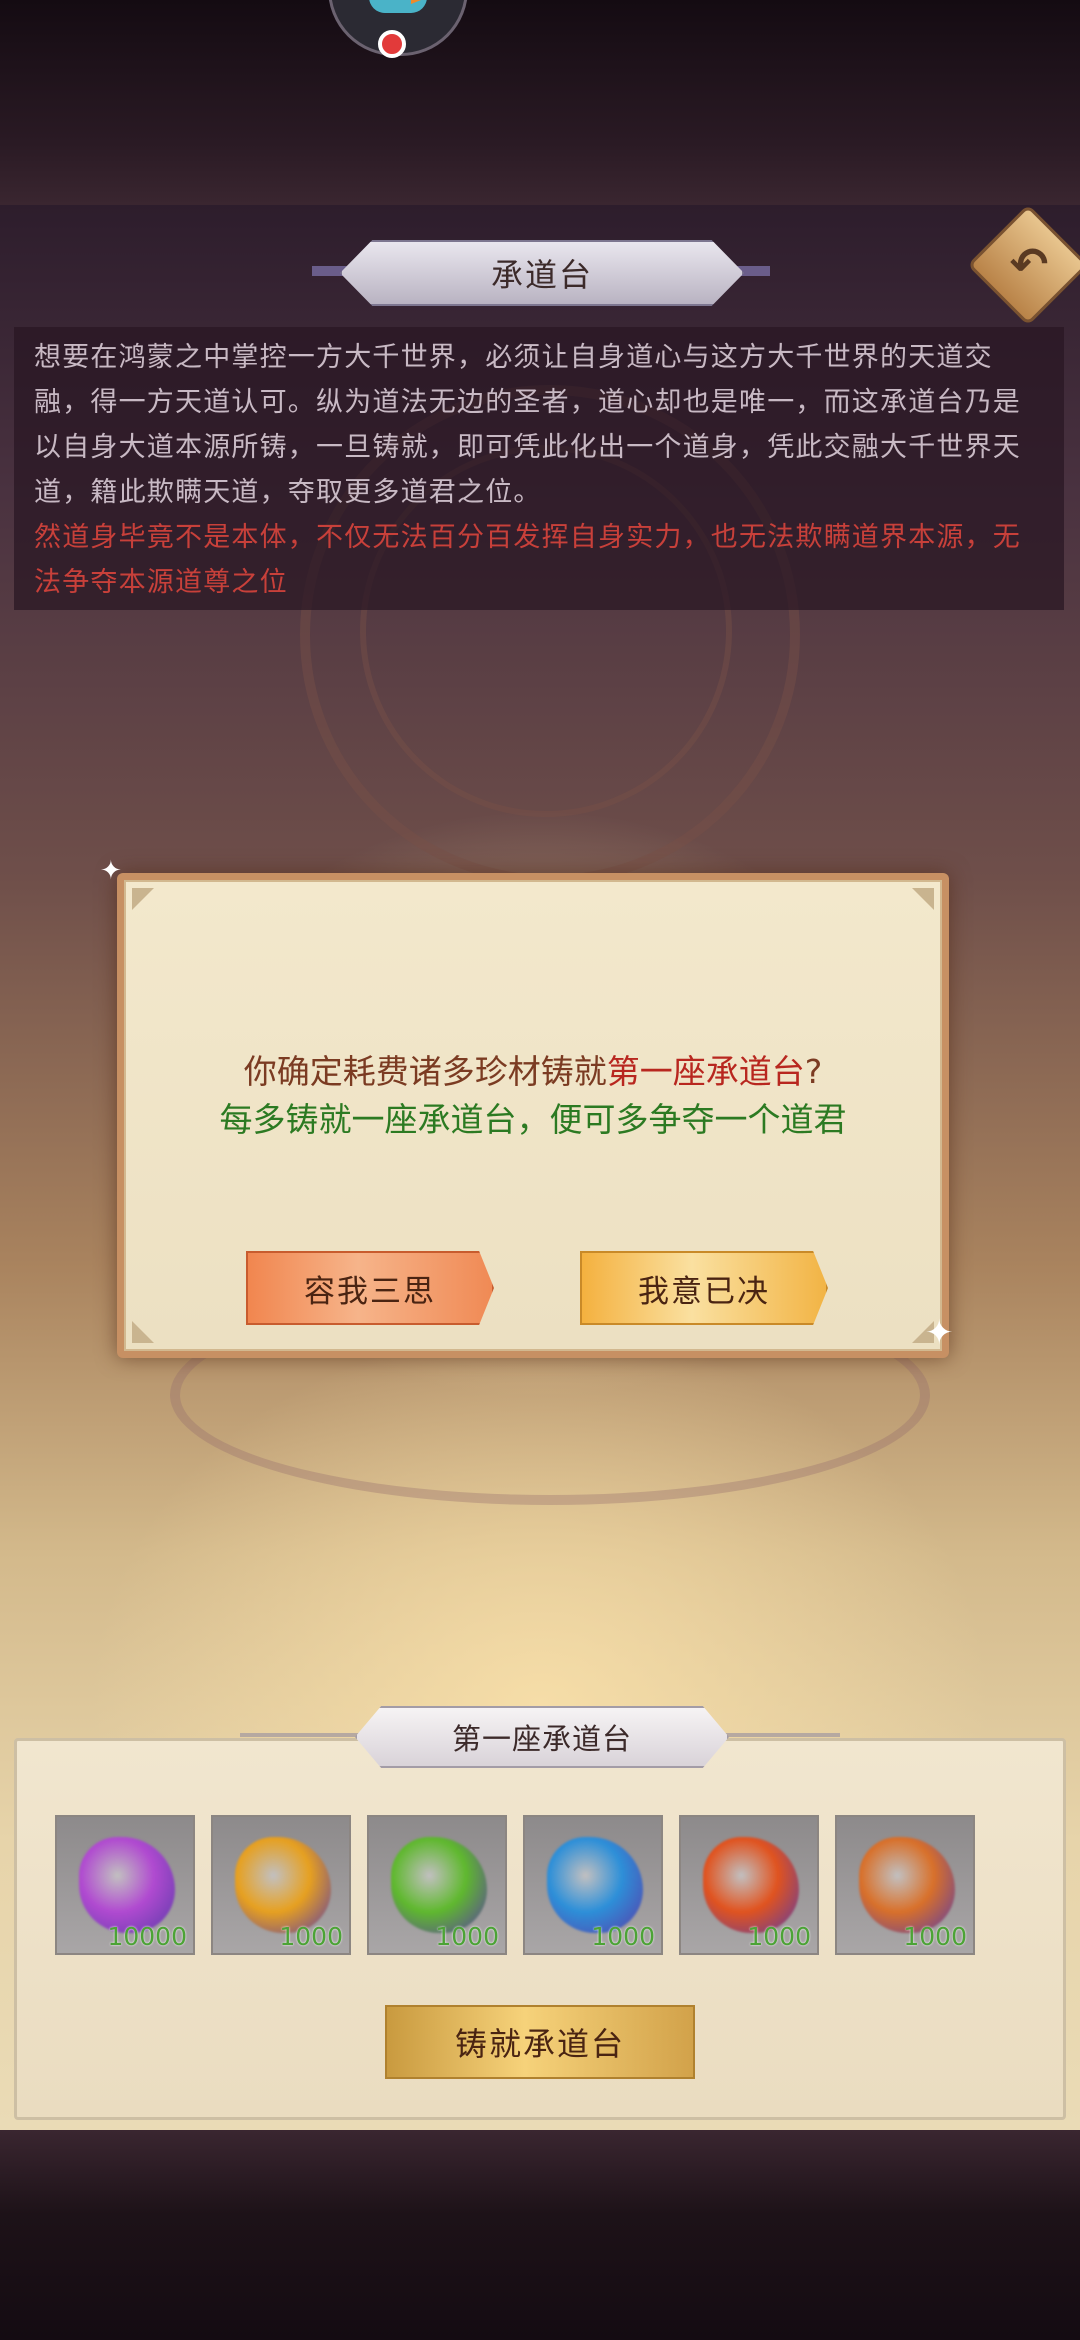  Describe the element at coordinates (392, 44) in the screenshot. I see `notification-dot` at that location.